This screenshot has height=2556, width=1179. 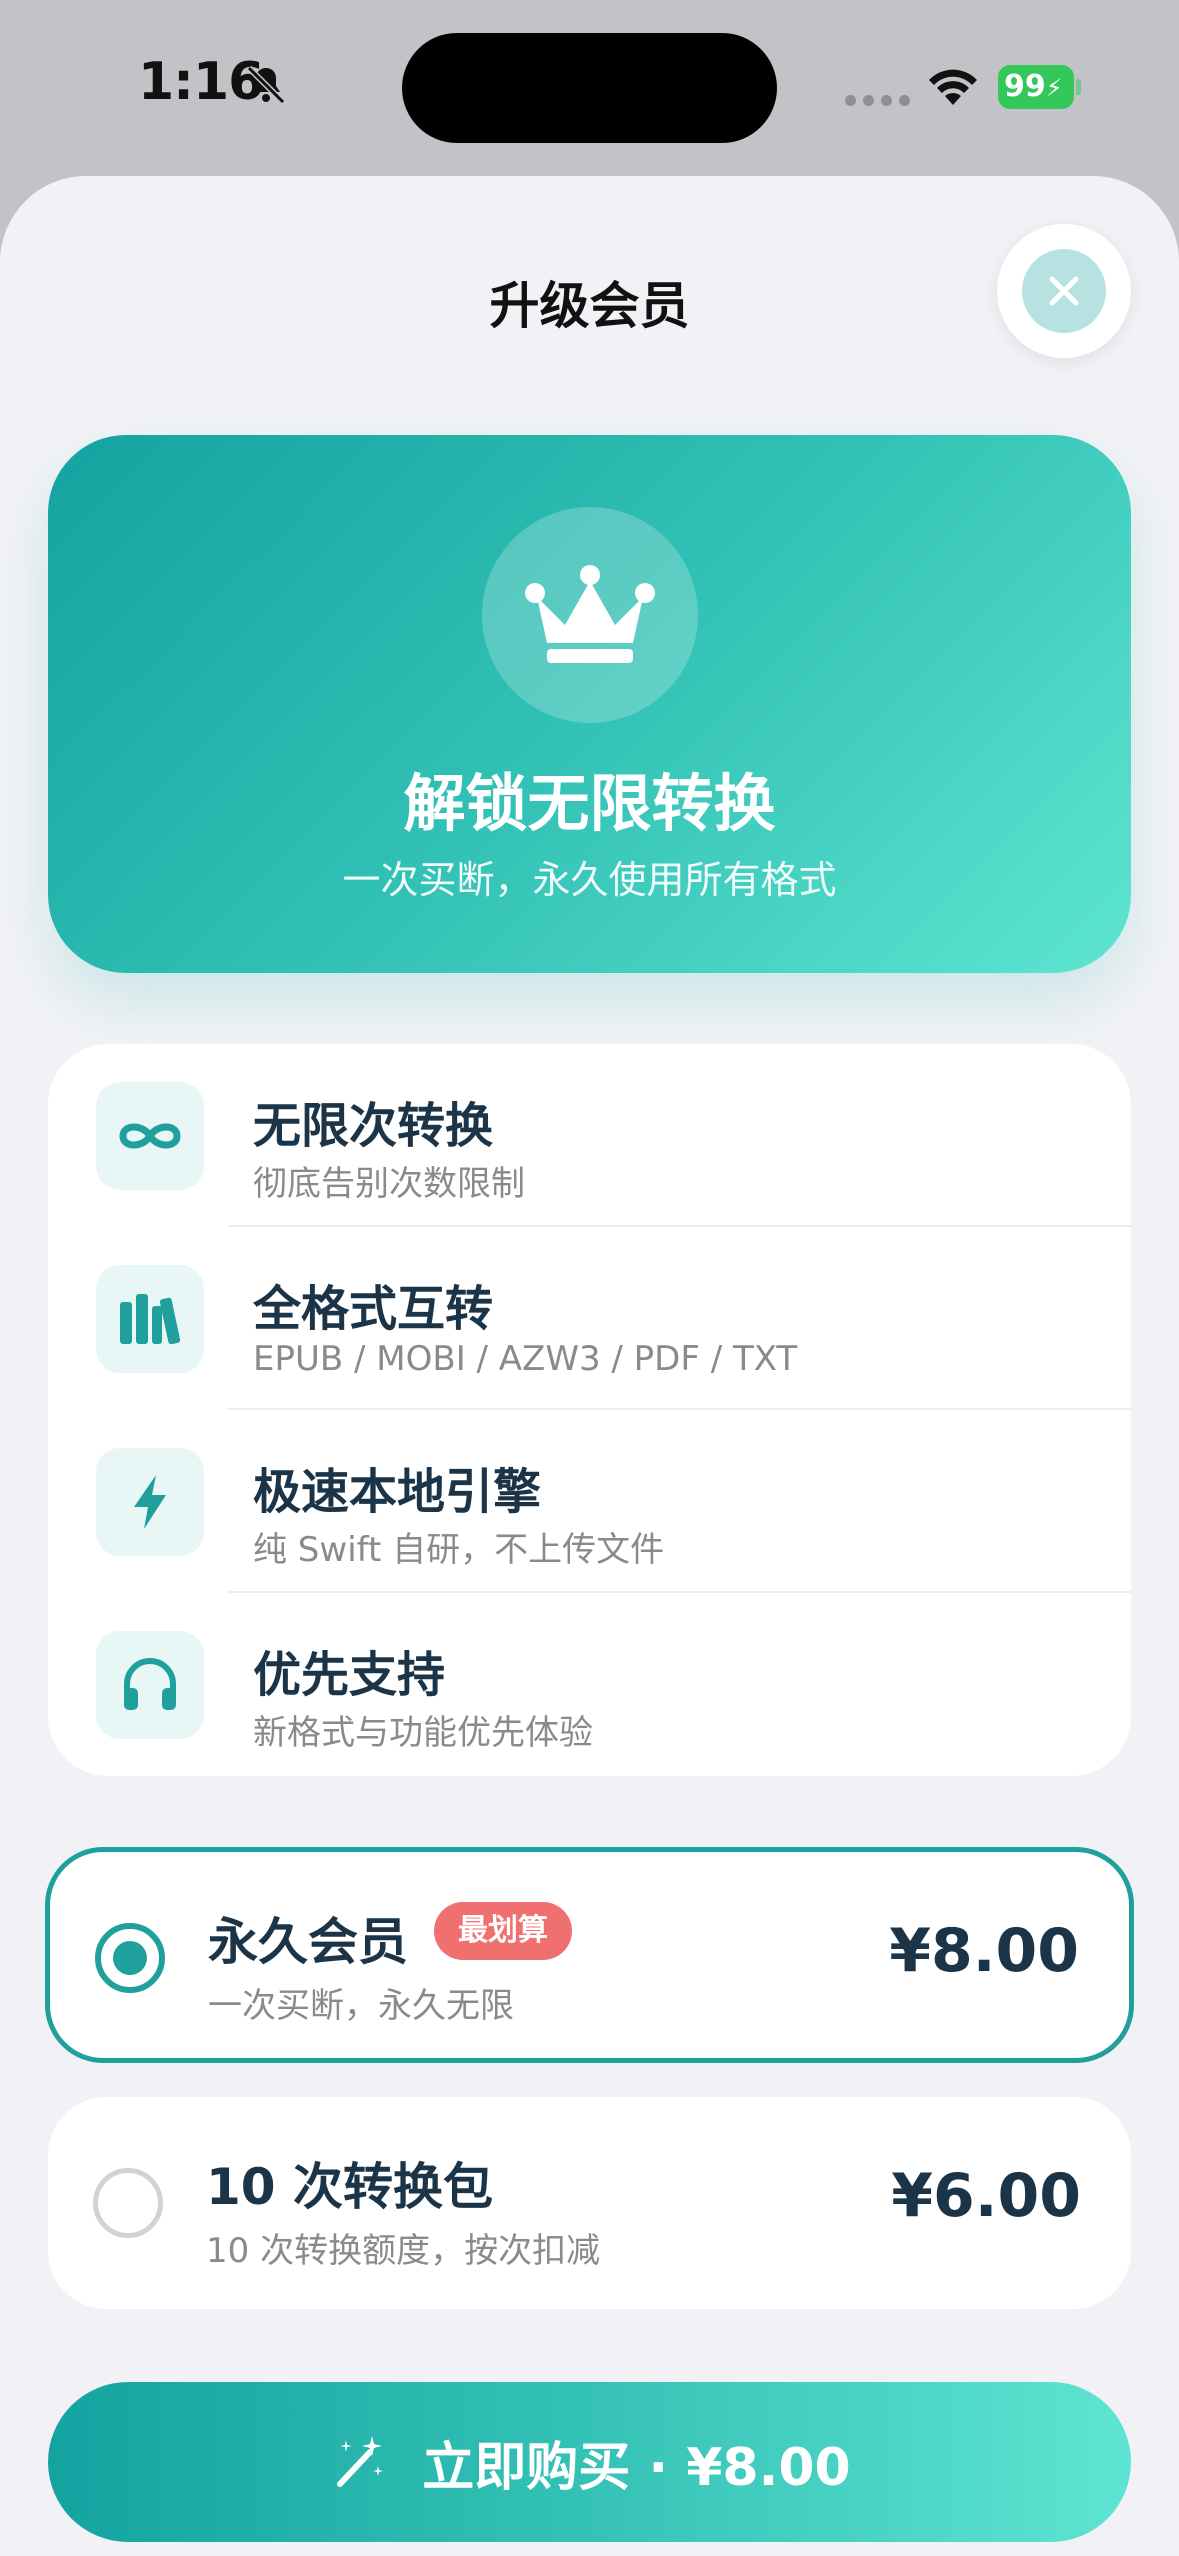 What do you see at coordinates (636, 2467) in the screenshot?
I see `buy-now-label: 立即购买 · ¥8.00` at bounding box center [636, 2467].